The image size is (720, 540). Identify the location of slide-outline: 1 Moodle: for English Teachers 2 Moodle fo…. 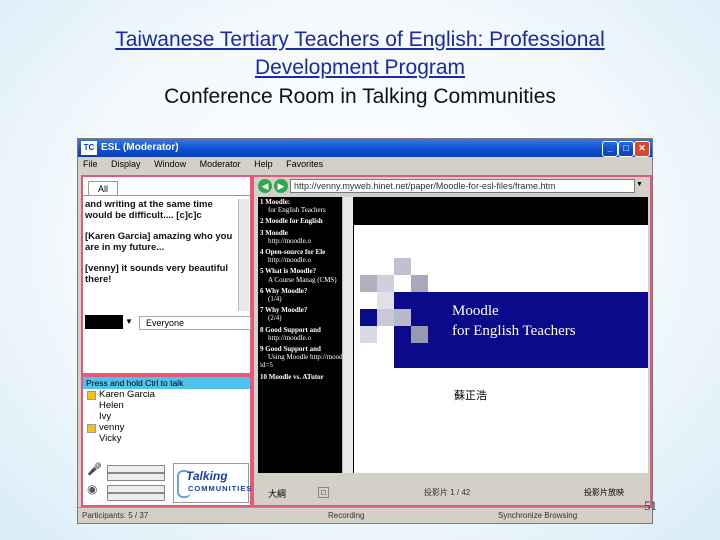
(306, 335).